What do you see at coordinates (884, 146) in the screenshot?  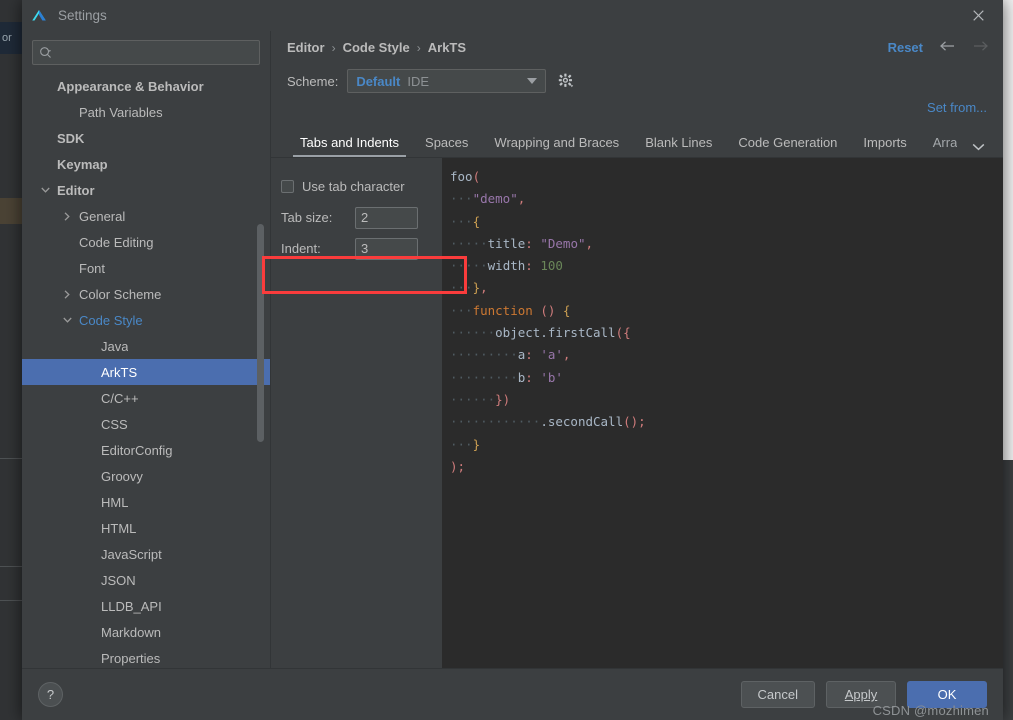 I see `tab-imports: Imports` at bounding box center [884, 146].